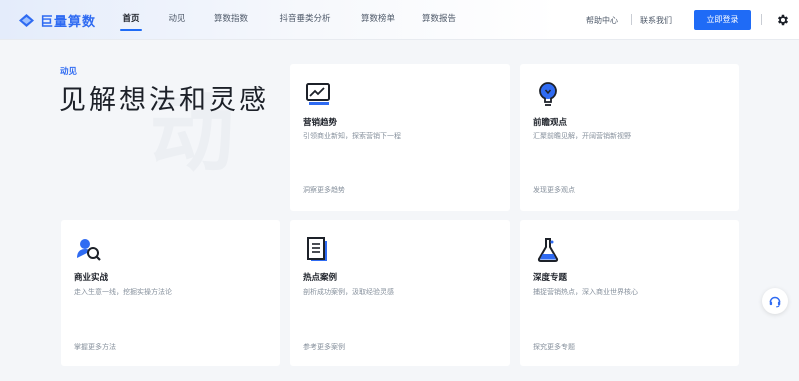  What do you see at coordinates (68, 22) in the screenshot?
I see `logo-text: 巨量算数` at bounding box center [68, 22].